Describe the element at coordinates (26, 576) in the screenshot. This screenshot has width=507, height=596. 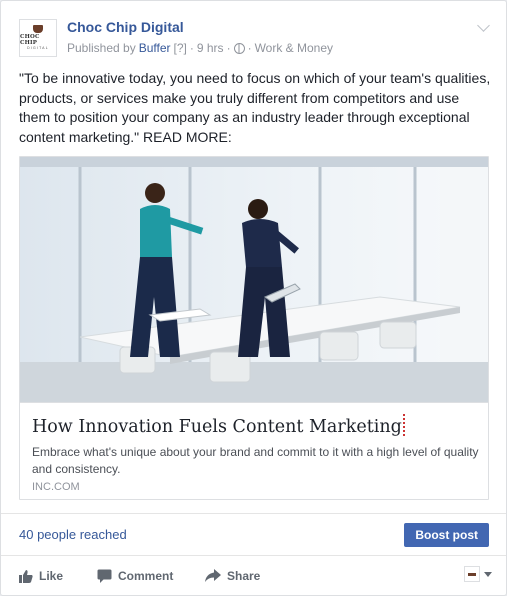
I see `like-icon` at that location.